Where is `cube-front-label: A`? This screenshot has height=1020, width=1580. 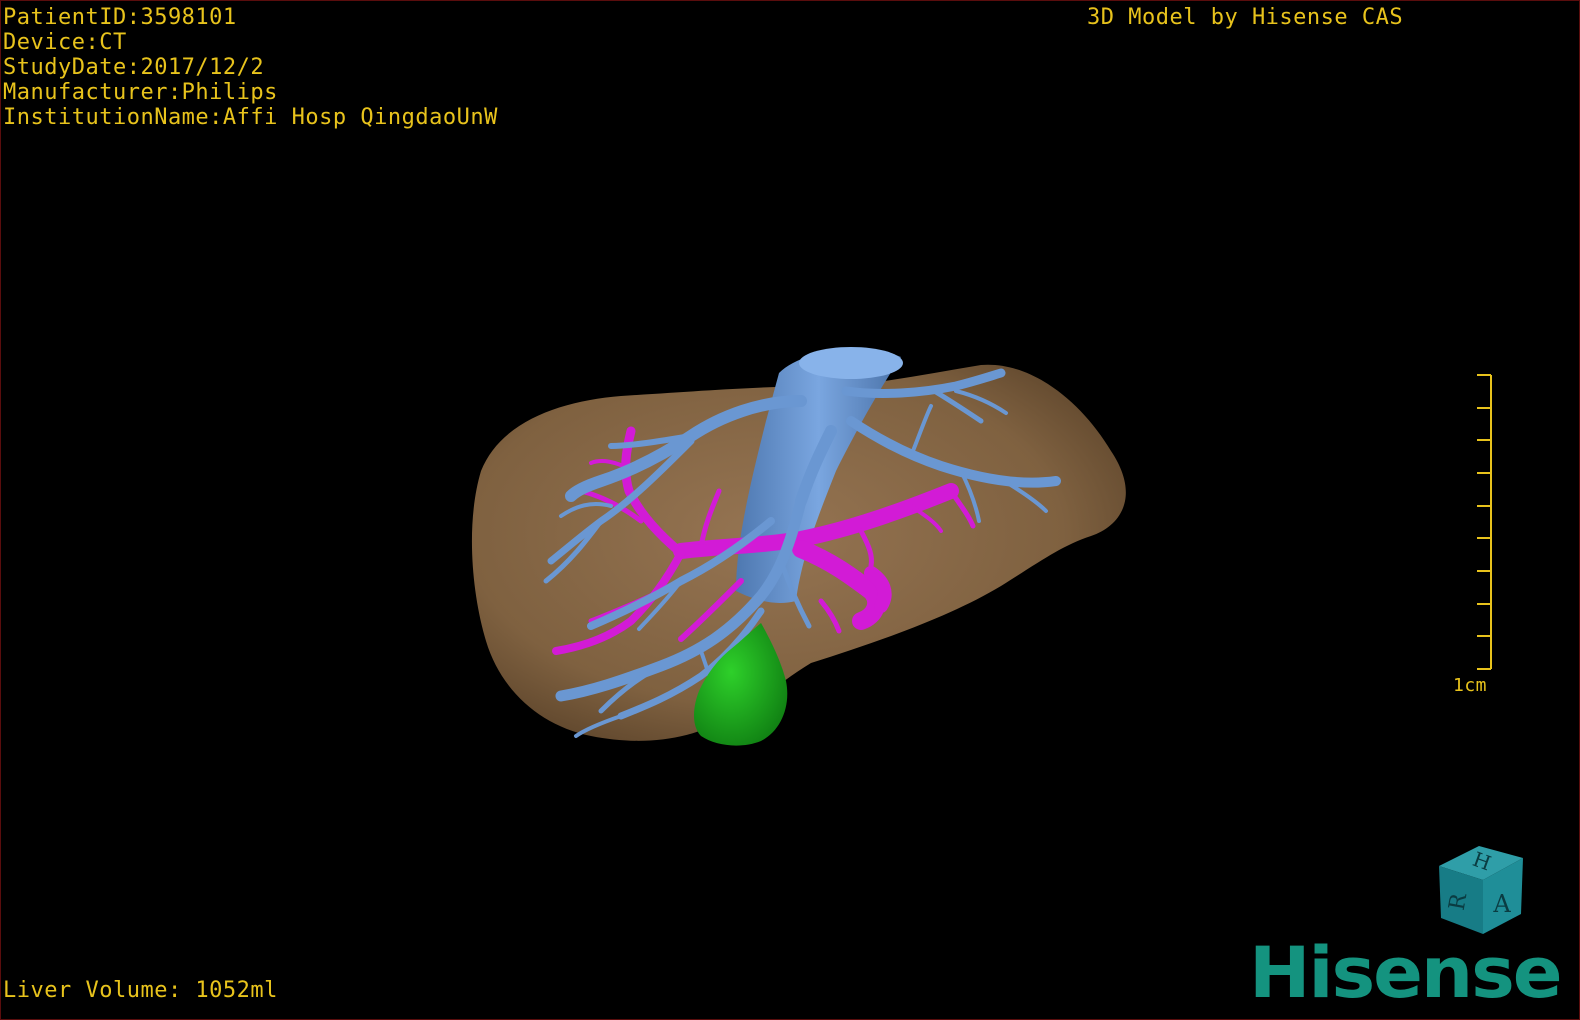 cube-front-label: A is located at coordinates (1501, 904).